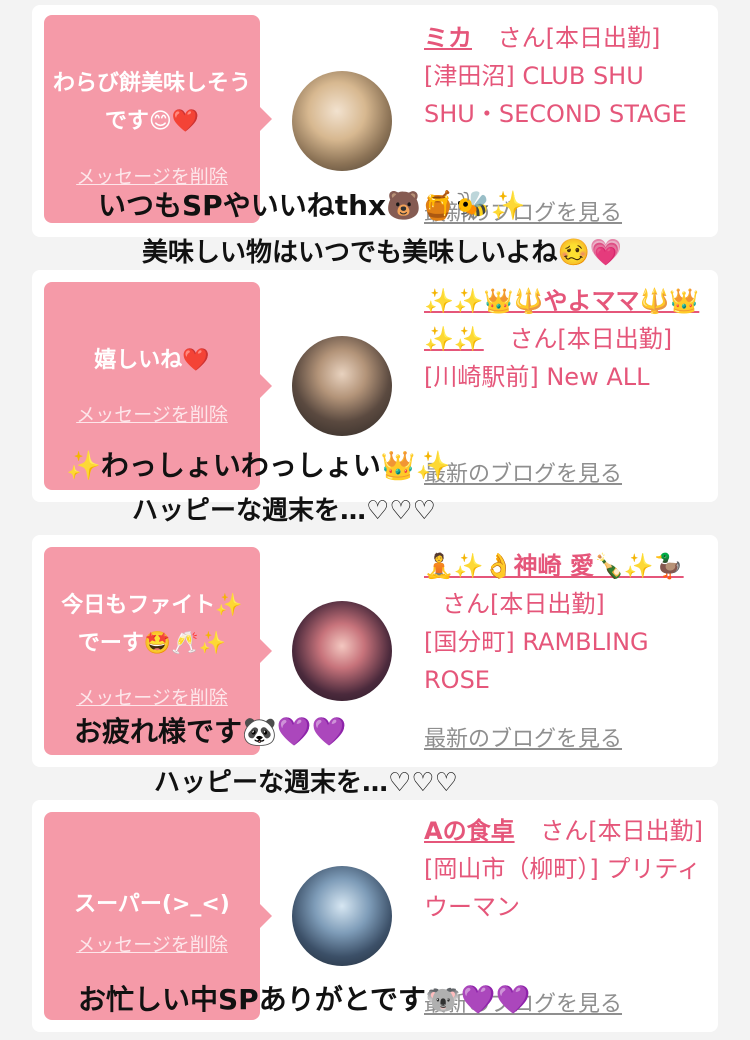 The image size is (750, 1040). What do you see at coordinates (304, 999) in the screenshot?
I see `overlay-caption: お忙しい中SPありがとです🐨💜💜` at bounding box center [304, 999].